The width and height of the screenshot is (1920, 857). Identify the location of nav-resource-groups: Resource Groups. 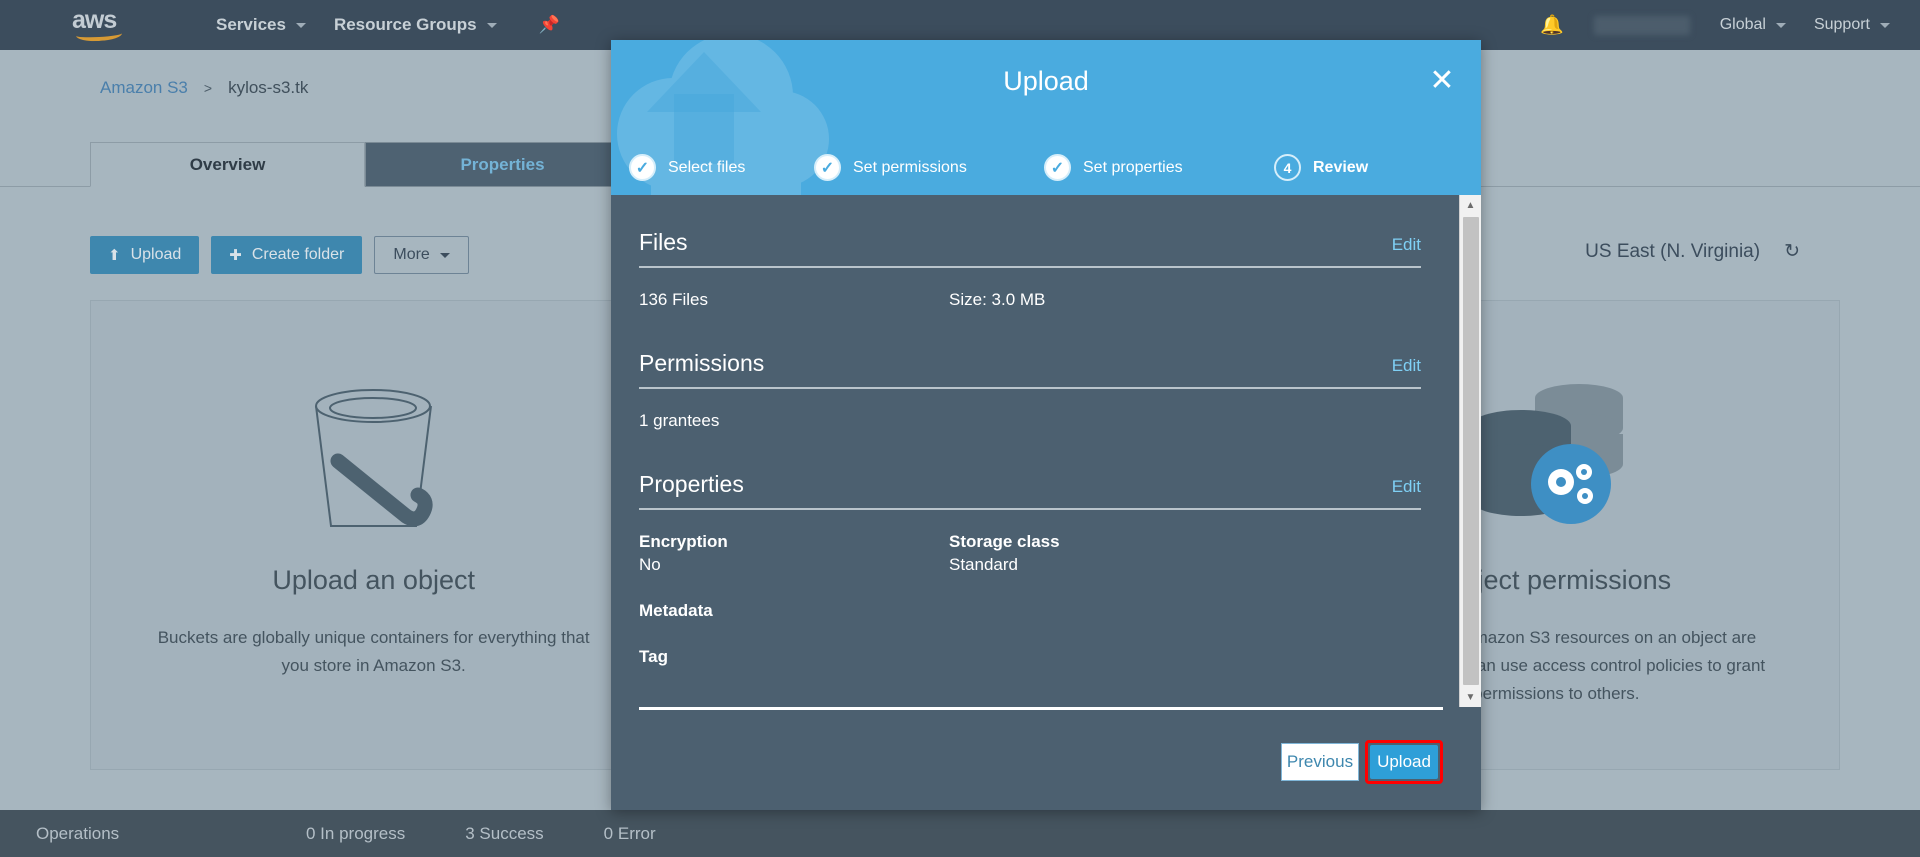
(415, 25).